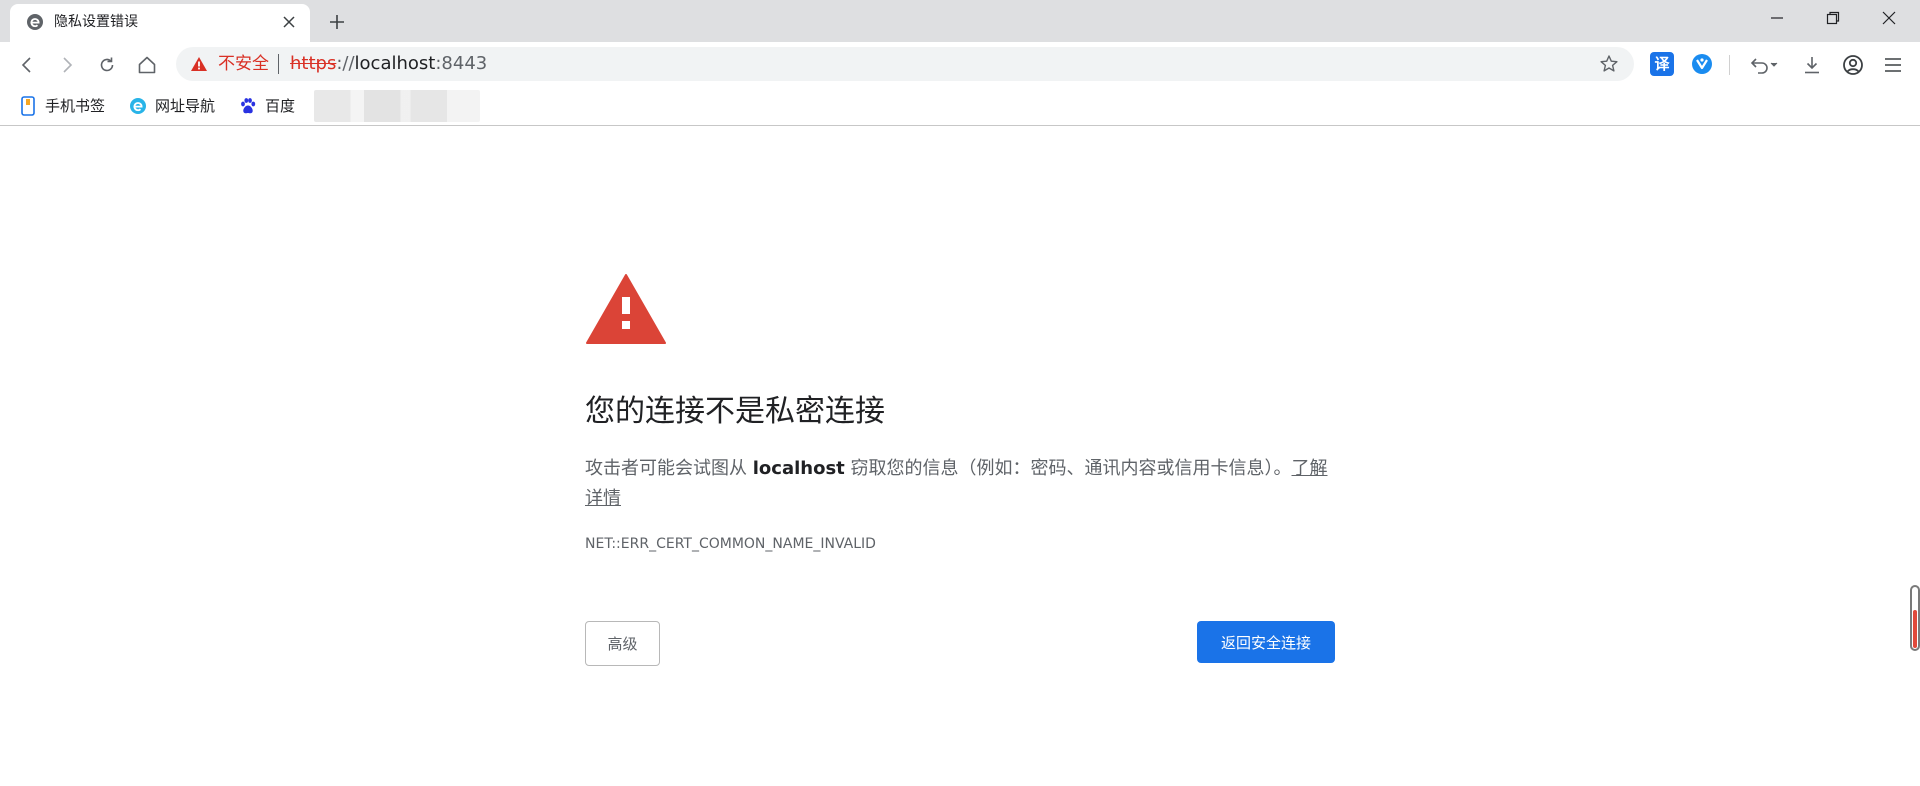 Image resolution: width=1920 pixels, height=786 pixels. I want to click on home-button, so click(147, 65).